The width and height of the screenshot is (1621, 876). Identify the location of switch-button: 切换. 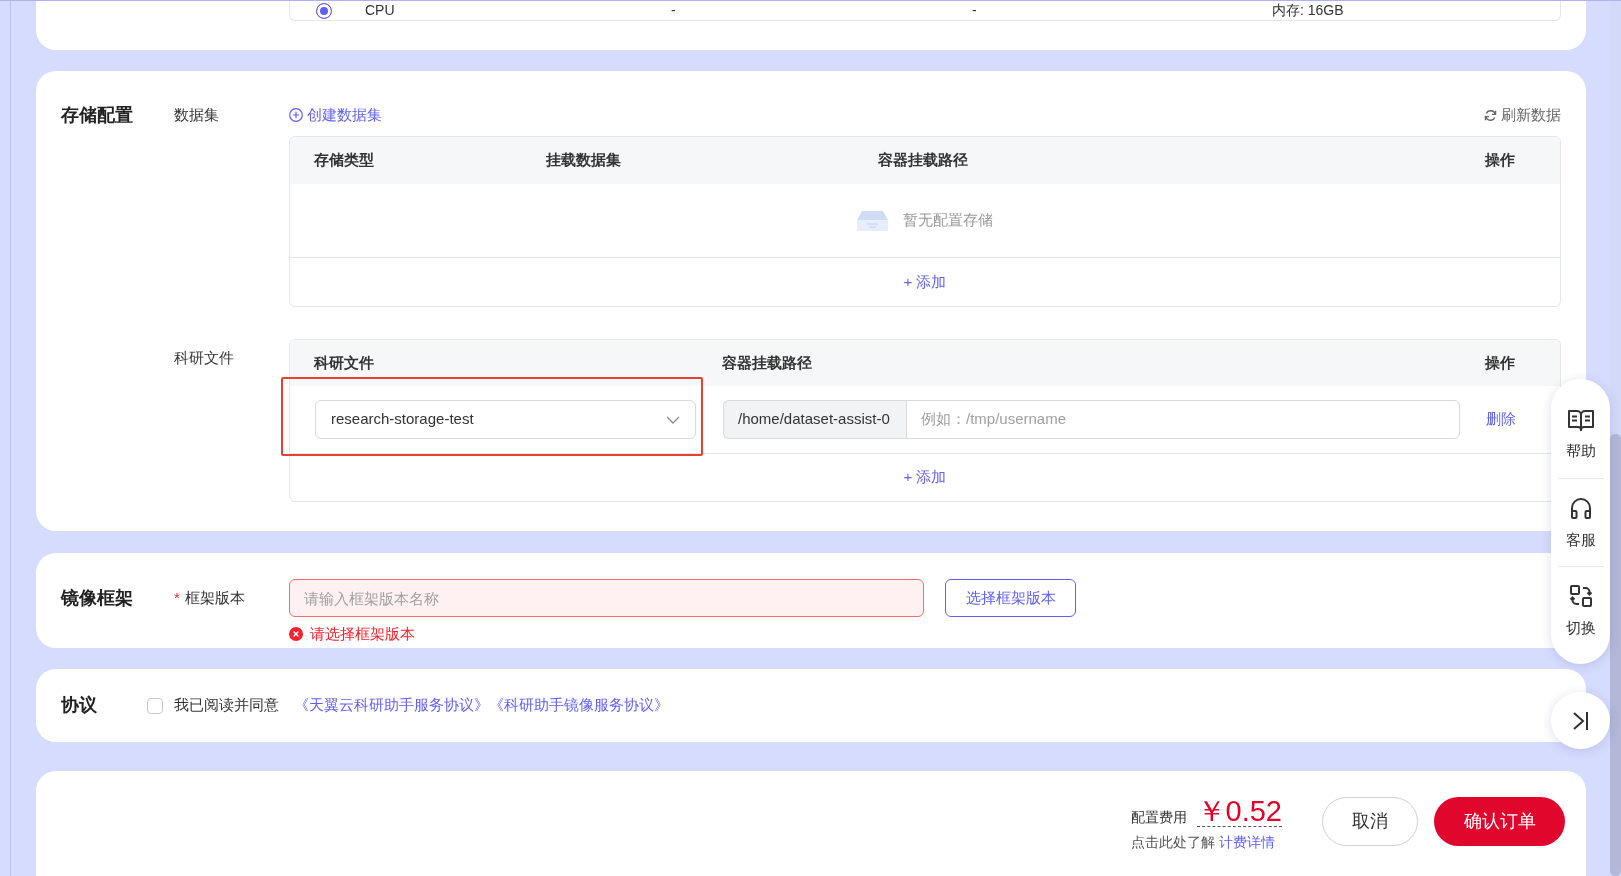
(1580, 610).